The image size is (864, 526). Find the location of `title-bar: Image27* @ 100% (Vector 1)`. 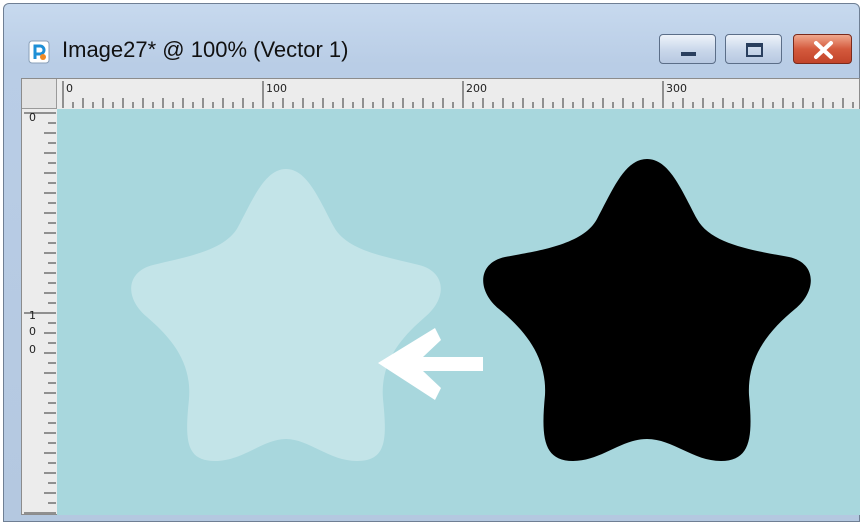

title-bar: Image27* @ 100% (Vector 1) is located at coordinates (431, 36).